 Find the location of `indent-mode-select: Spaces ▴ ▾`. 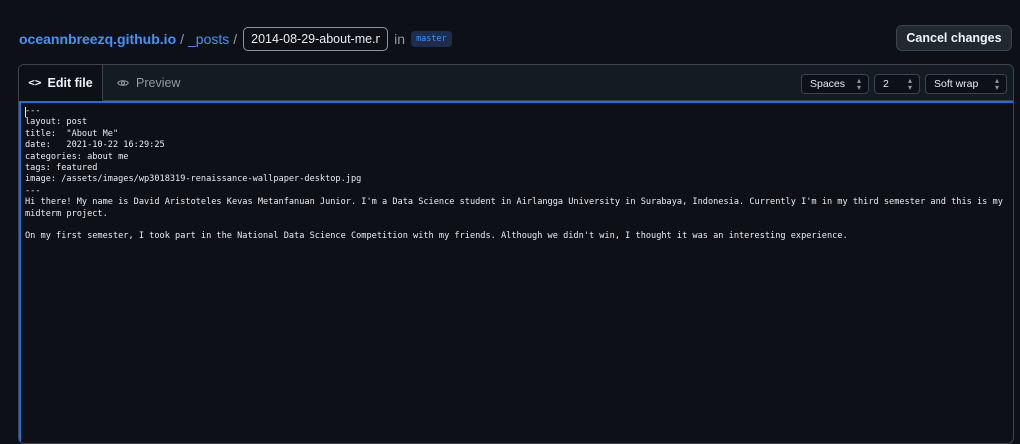

indent-mode-select: Spaces ▴ ▾ is located at coordinates (835, 84).